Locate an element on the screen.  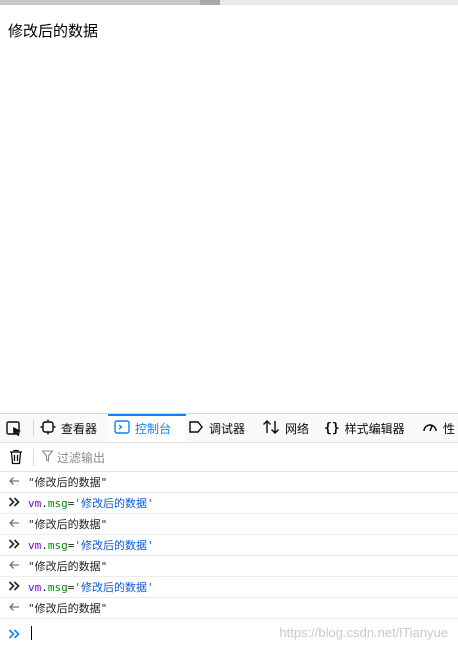
element-picker-icon is located at coordinates (15, 431).